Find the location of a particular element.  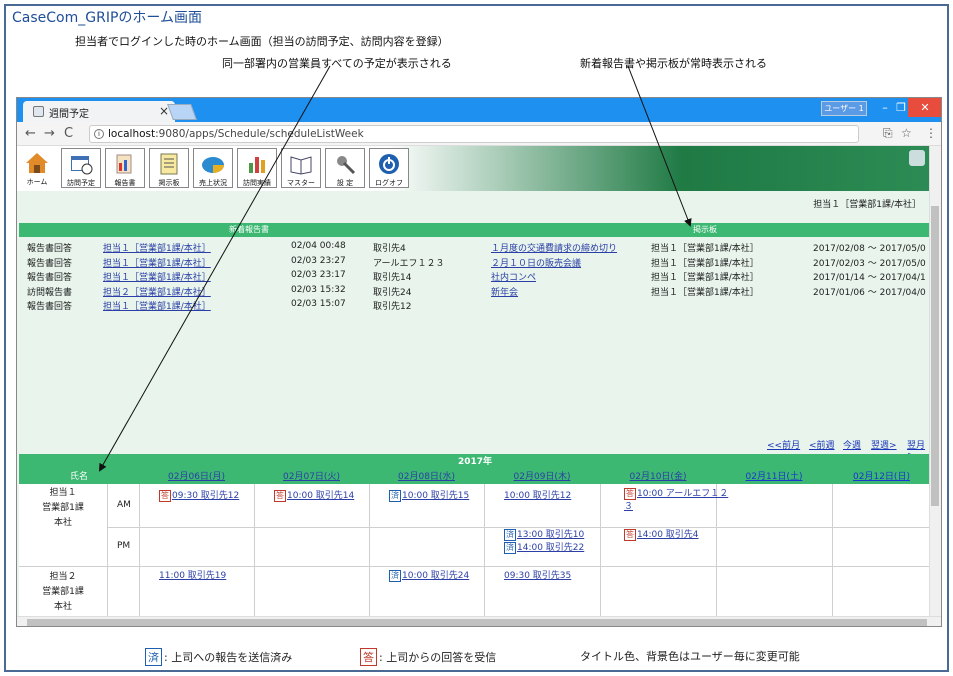

report-author-link: 担当２［営業部1課/本社］ is located at coordinates (157, 291).